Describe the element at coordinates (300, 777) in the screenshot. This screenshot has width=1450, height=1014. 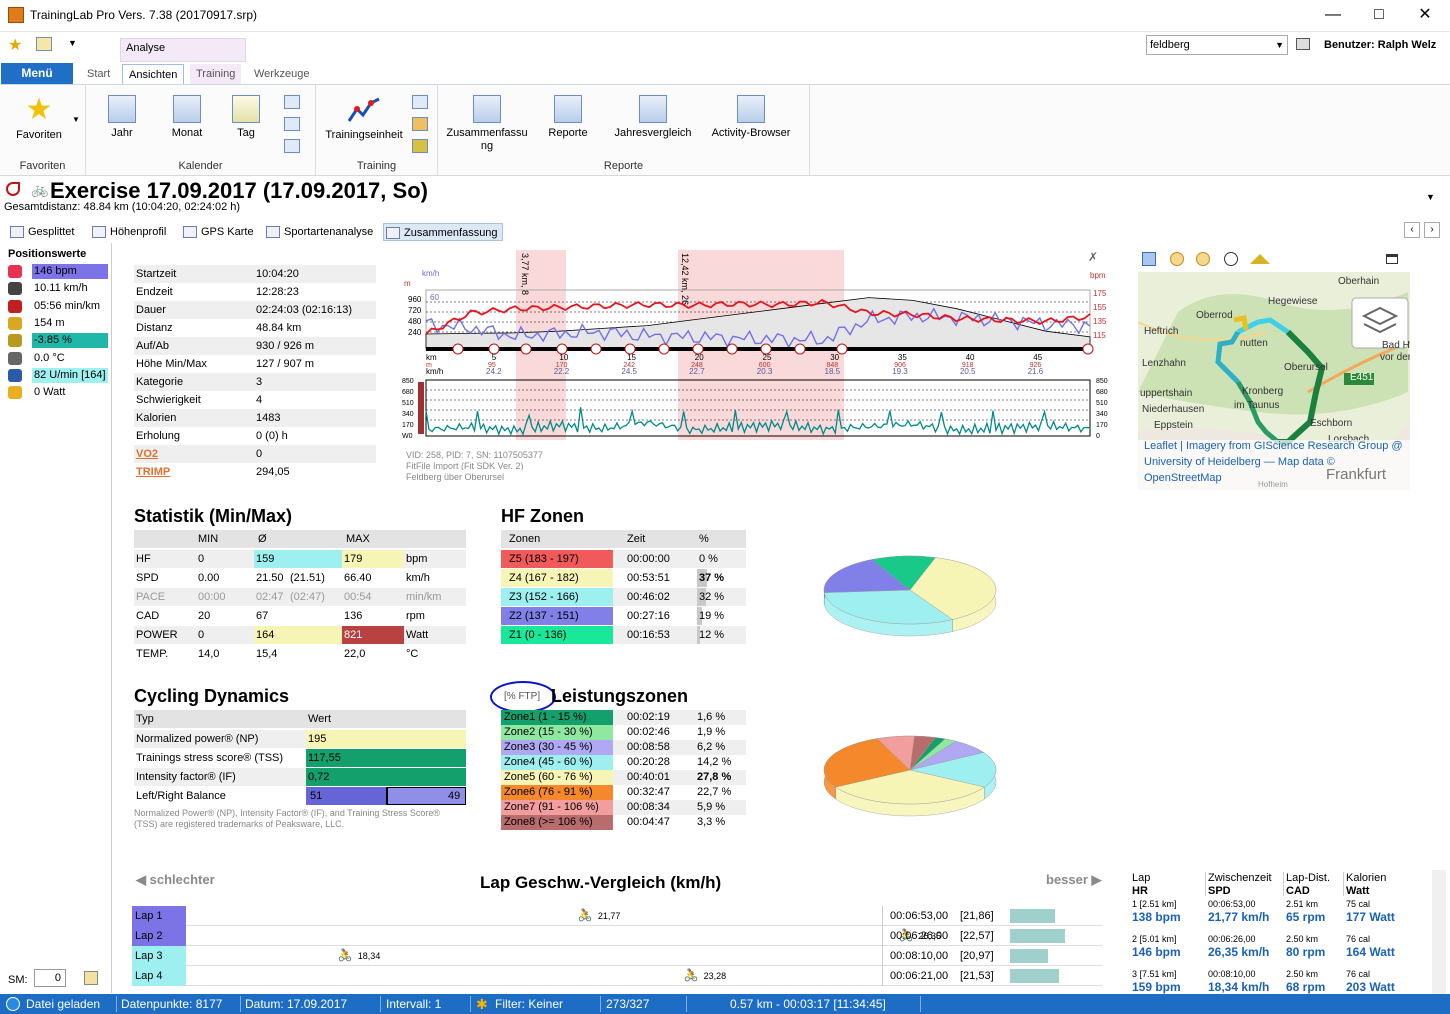
I see `cycling-row: Intensity factor® (IF) 0,72` at that location.